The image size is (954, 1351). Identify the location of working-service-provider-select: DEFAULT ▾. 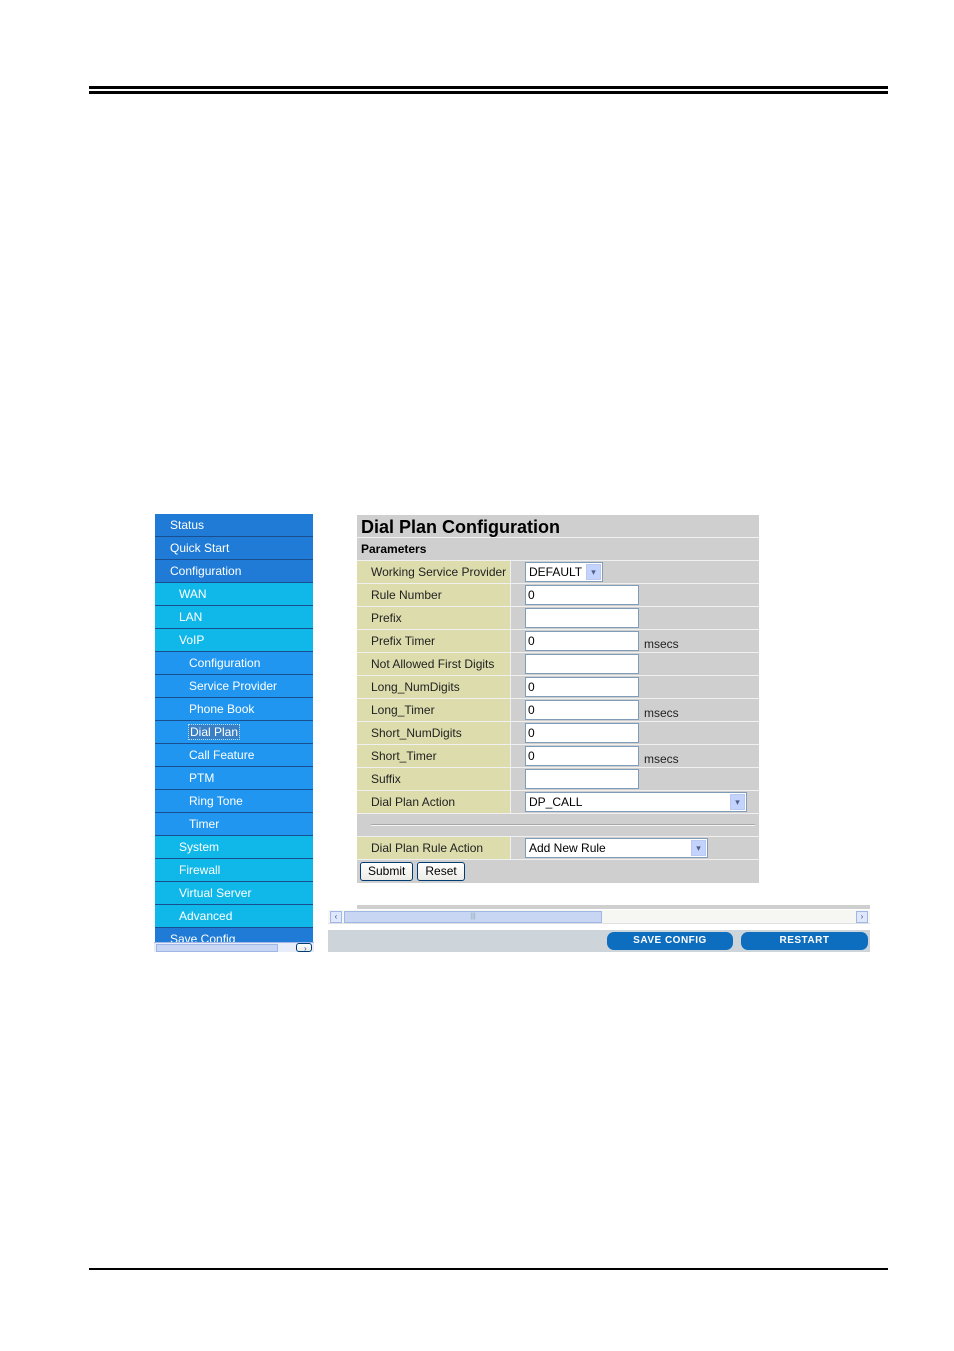
(564, 572).